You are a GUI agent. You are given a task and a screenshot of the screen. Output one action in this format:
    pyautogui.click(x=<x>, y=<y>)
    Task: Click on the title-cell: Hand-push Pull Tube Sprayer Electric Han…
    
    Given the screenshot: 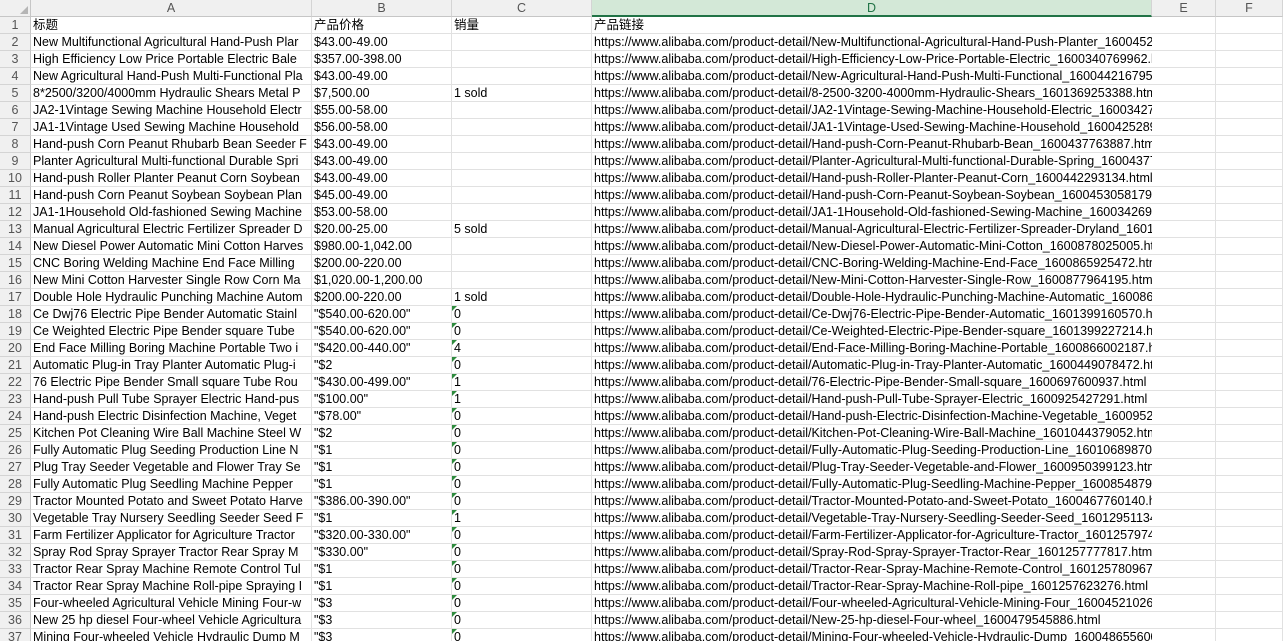 What is the action you would take?
    pyautogui.click(x=171, y=399)
    